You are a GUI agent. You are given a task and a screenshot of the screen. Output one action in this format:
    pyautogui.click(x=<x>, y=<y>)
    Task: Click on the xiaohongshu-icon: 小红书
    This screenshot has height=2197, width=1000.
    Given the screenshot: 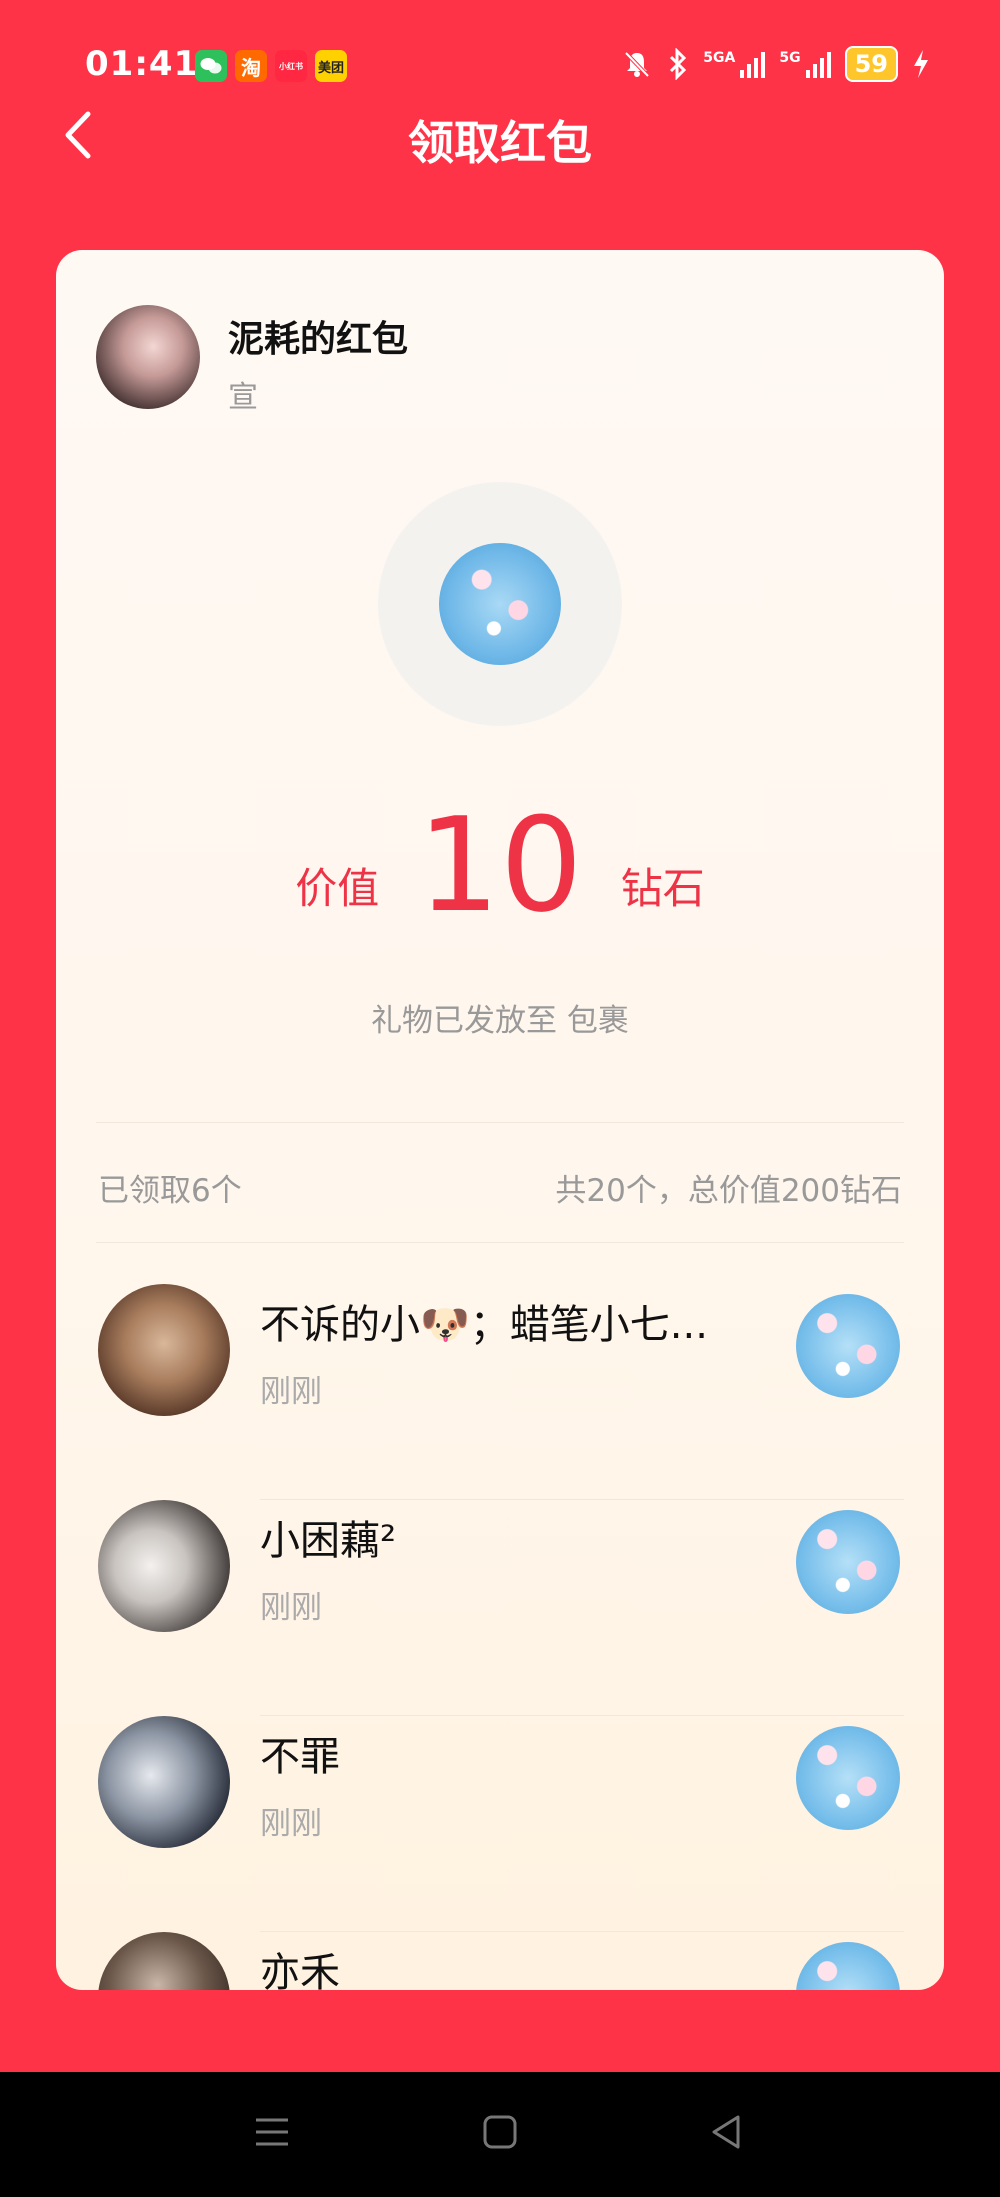 What is the action you would take?
    pyautogui.click(x=291, y=66)
    